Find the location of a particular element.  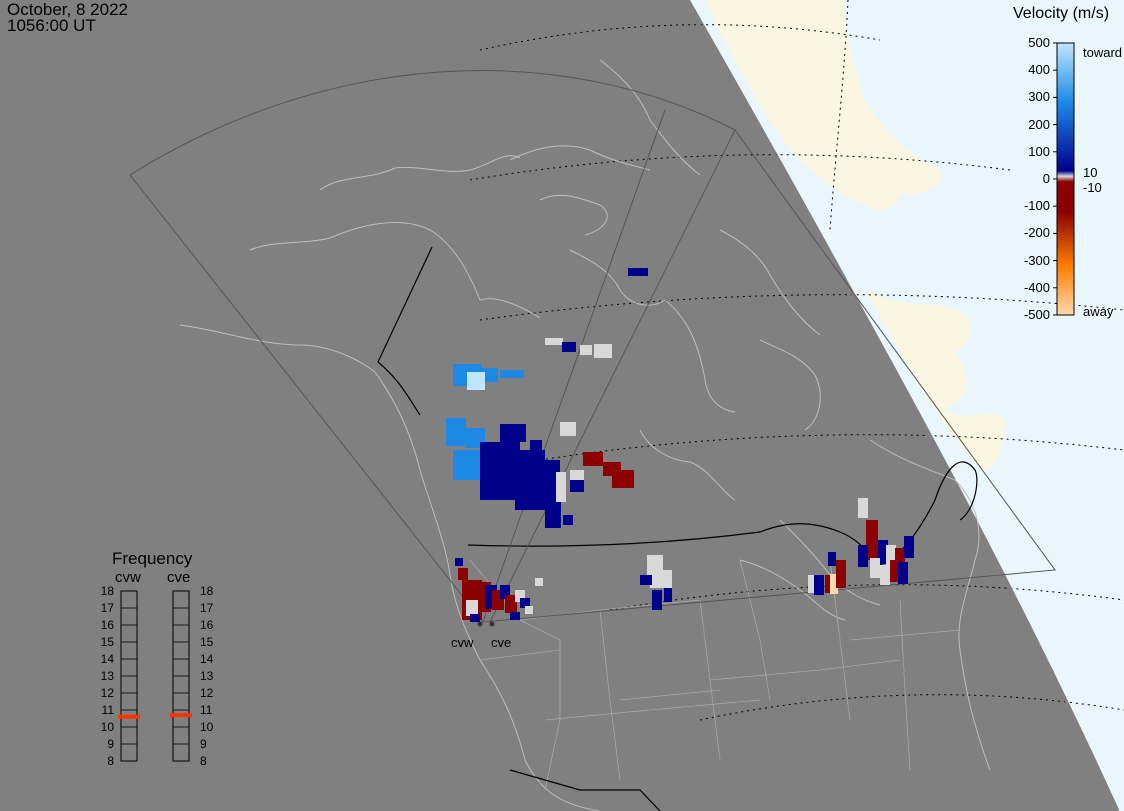

cve-site-marker is located at coordinates (492, 624).